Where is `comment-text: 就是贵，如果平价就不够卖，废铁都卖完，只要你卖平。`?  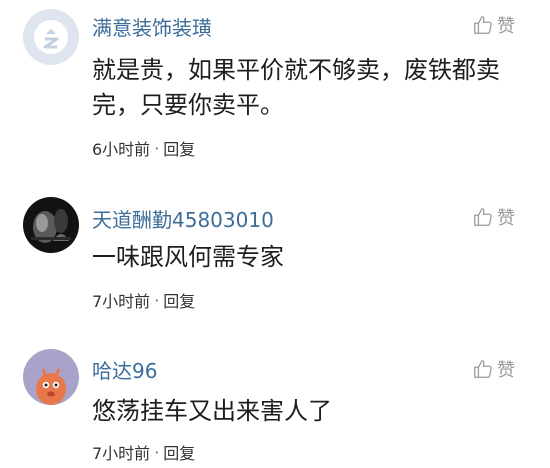 comment-text: 就是贵，如果平价就不够卖，废铁都卖完，只要你卖平。 is located at coordinates (296, 87).